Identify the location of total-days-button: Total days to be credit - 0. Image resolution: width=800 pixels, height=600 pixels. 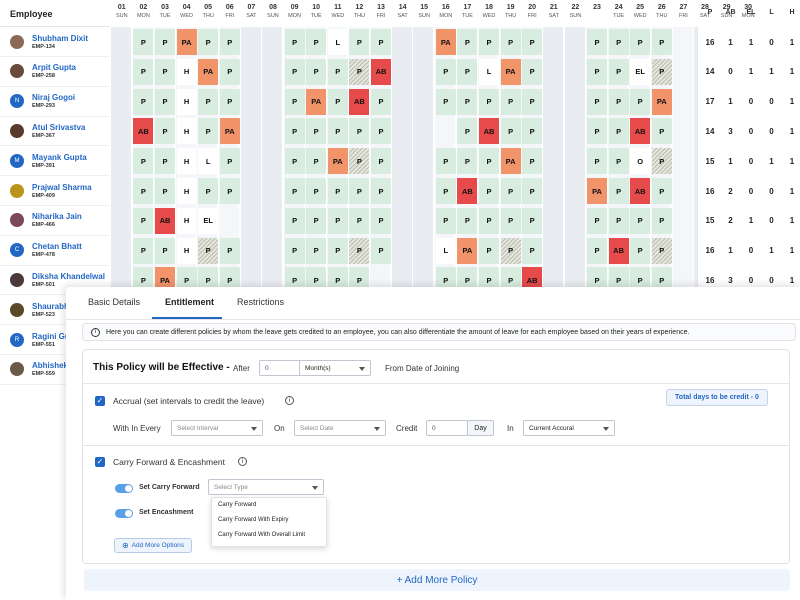
(717, 397).